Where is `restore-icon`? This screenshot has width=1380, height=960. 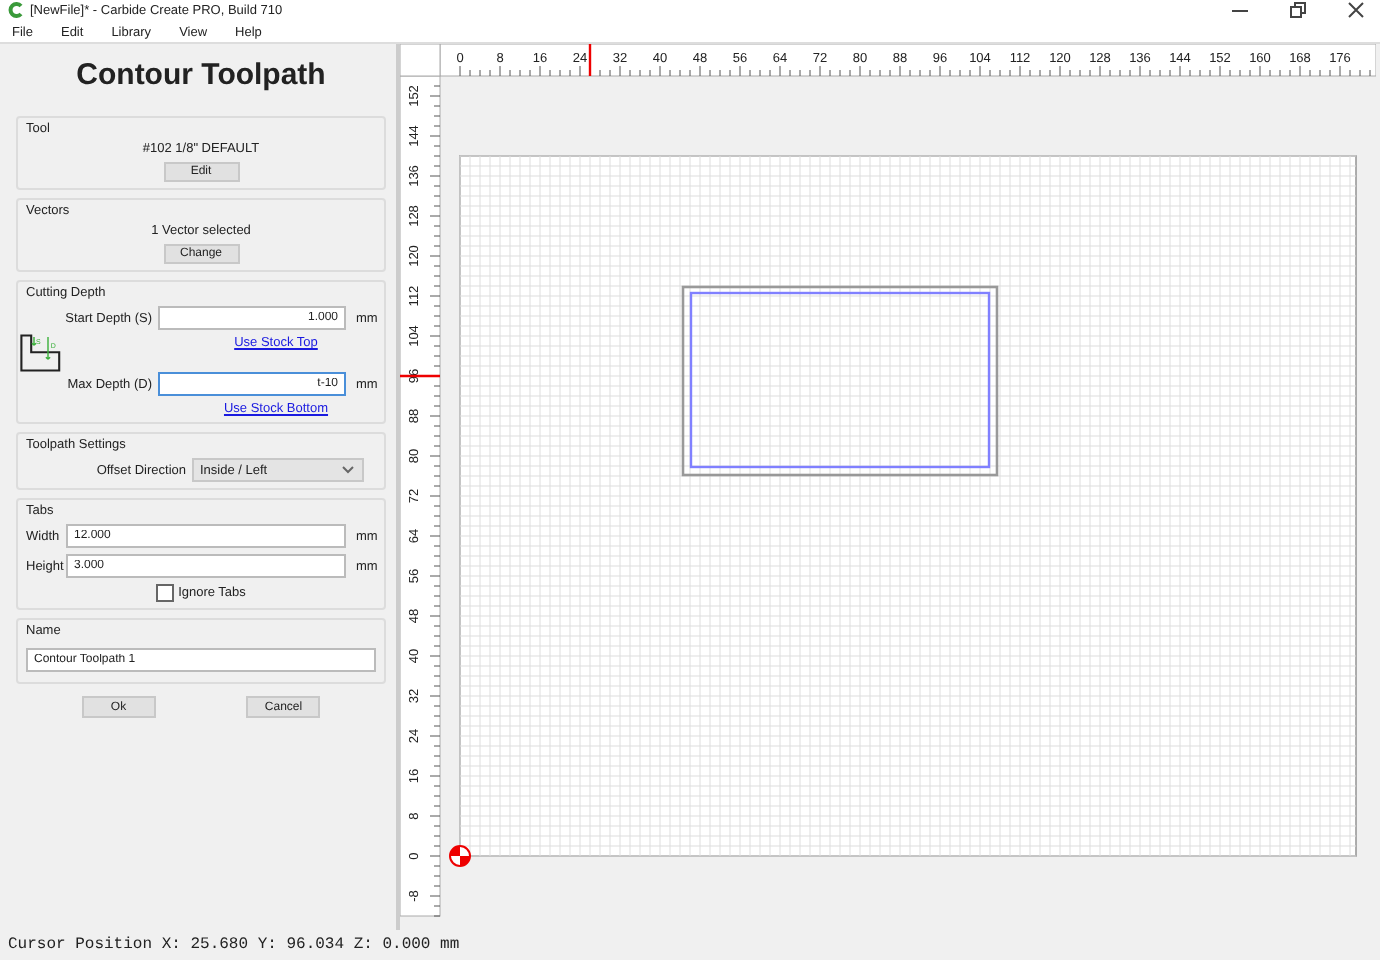
restore-icon is located at coordinates (1298, 10).